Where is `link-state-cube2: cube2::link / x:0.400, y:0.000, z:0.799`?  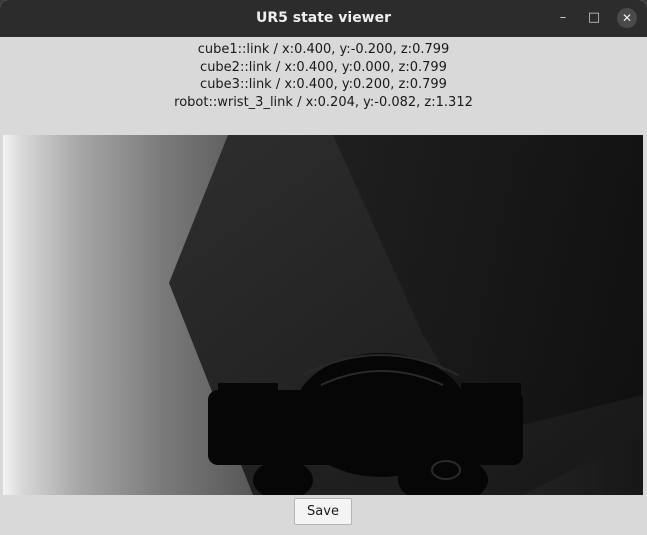 link-state-cube2: cube2::link / x:0.400, y:0.000, z:0.799 is located at coordinates (323, 67).